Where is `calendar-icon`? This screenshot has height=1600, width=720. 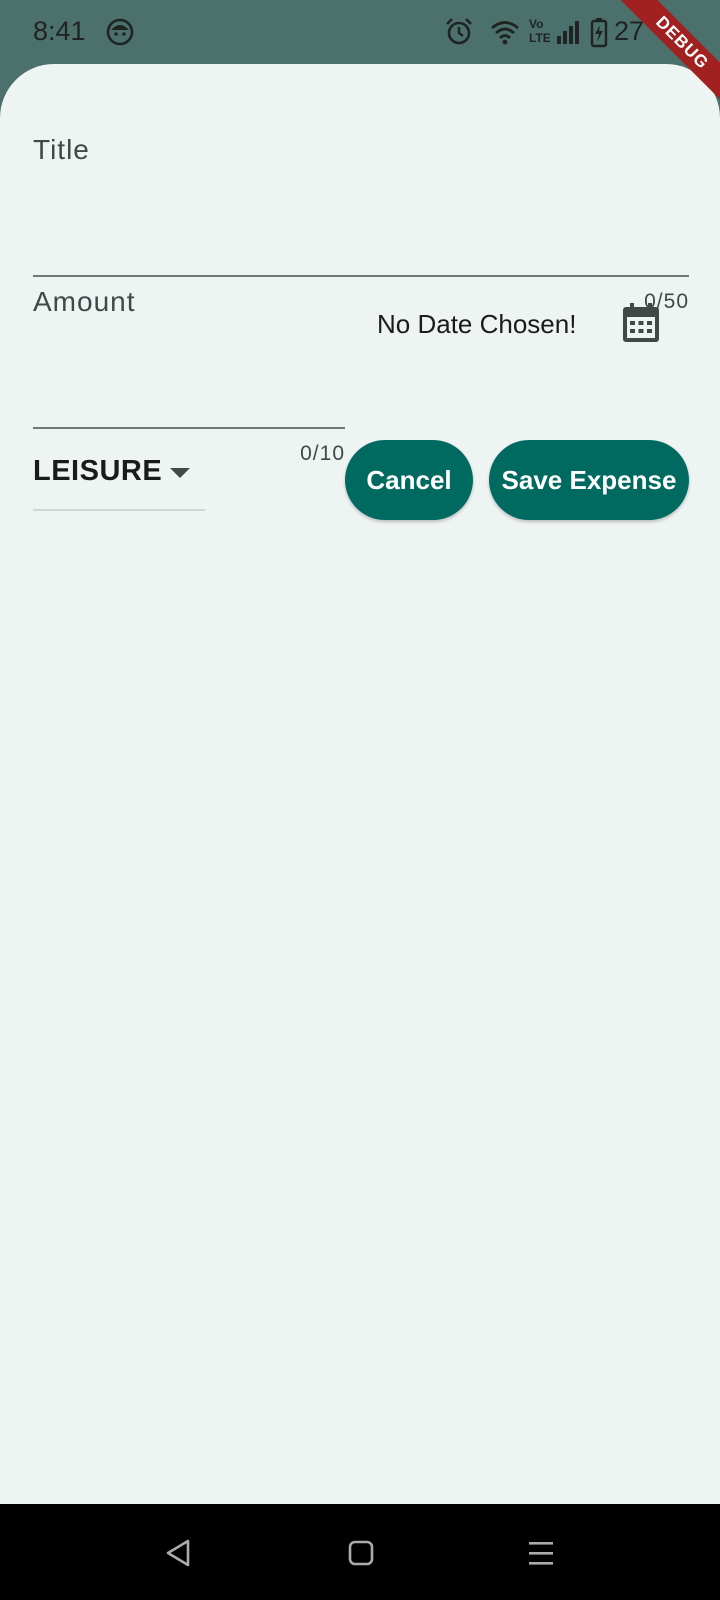
calendar-icon is located at coordinates (641, 322).